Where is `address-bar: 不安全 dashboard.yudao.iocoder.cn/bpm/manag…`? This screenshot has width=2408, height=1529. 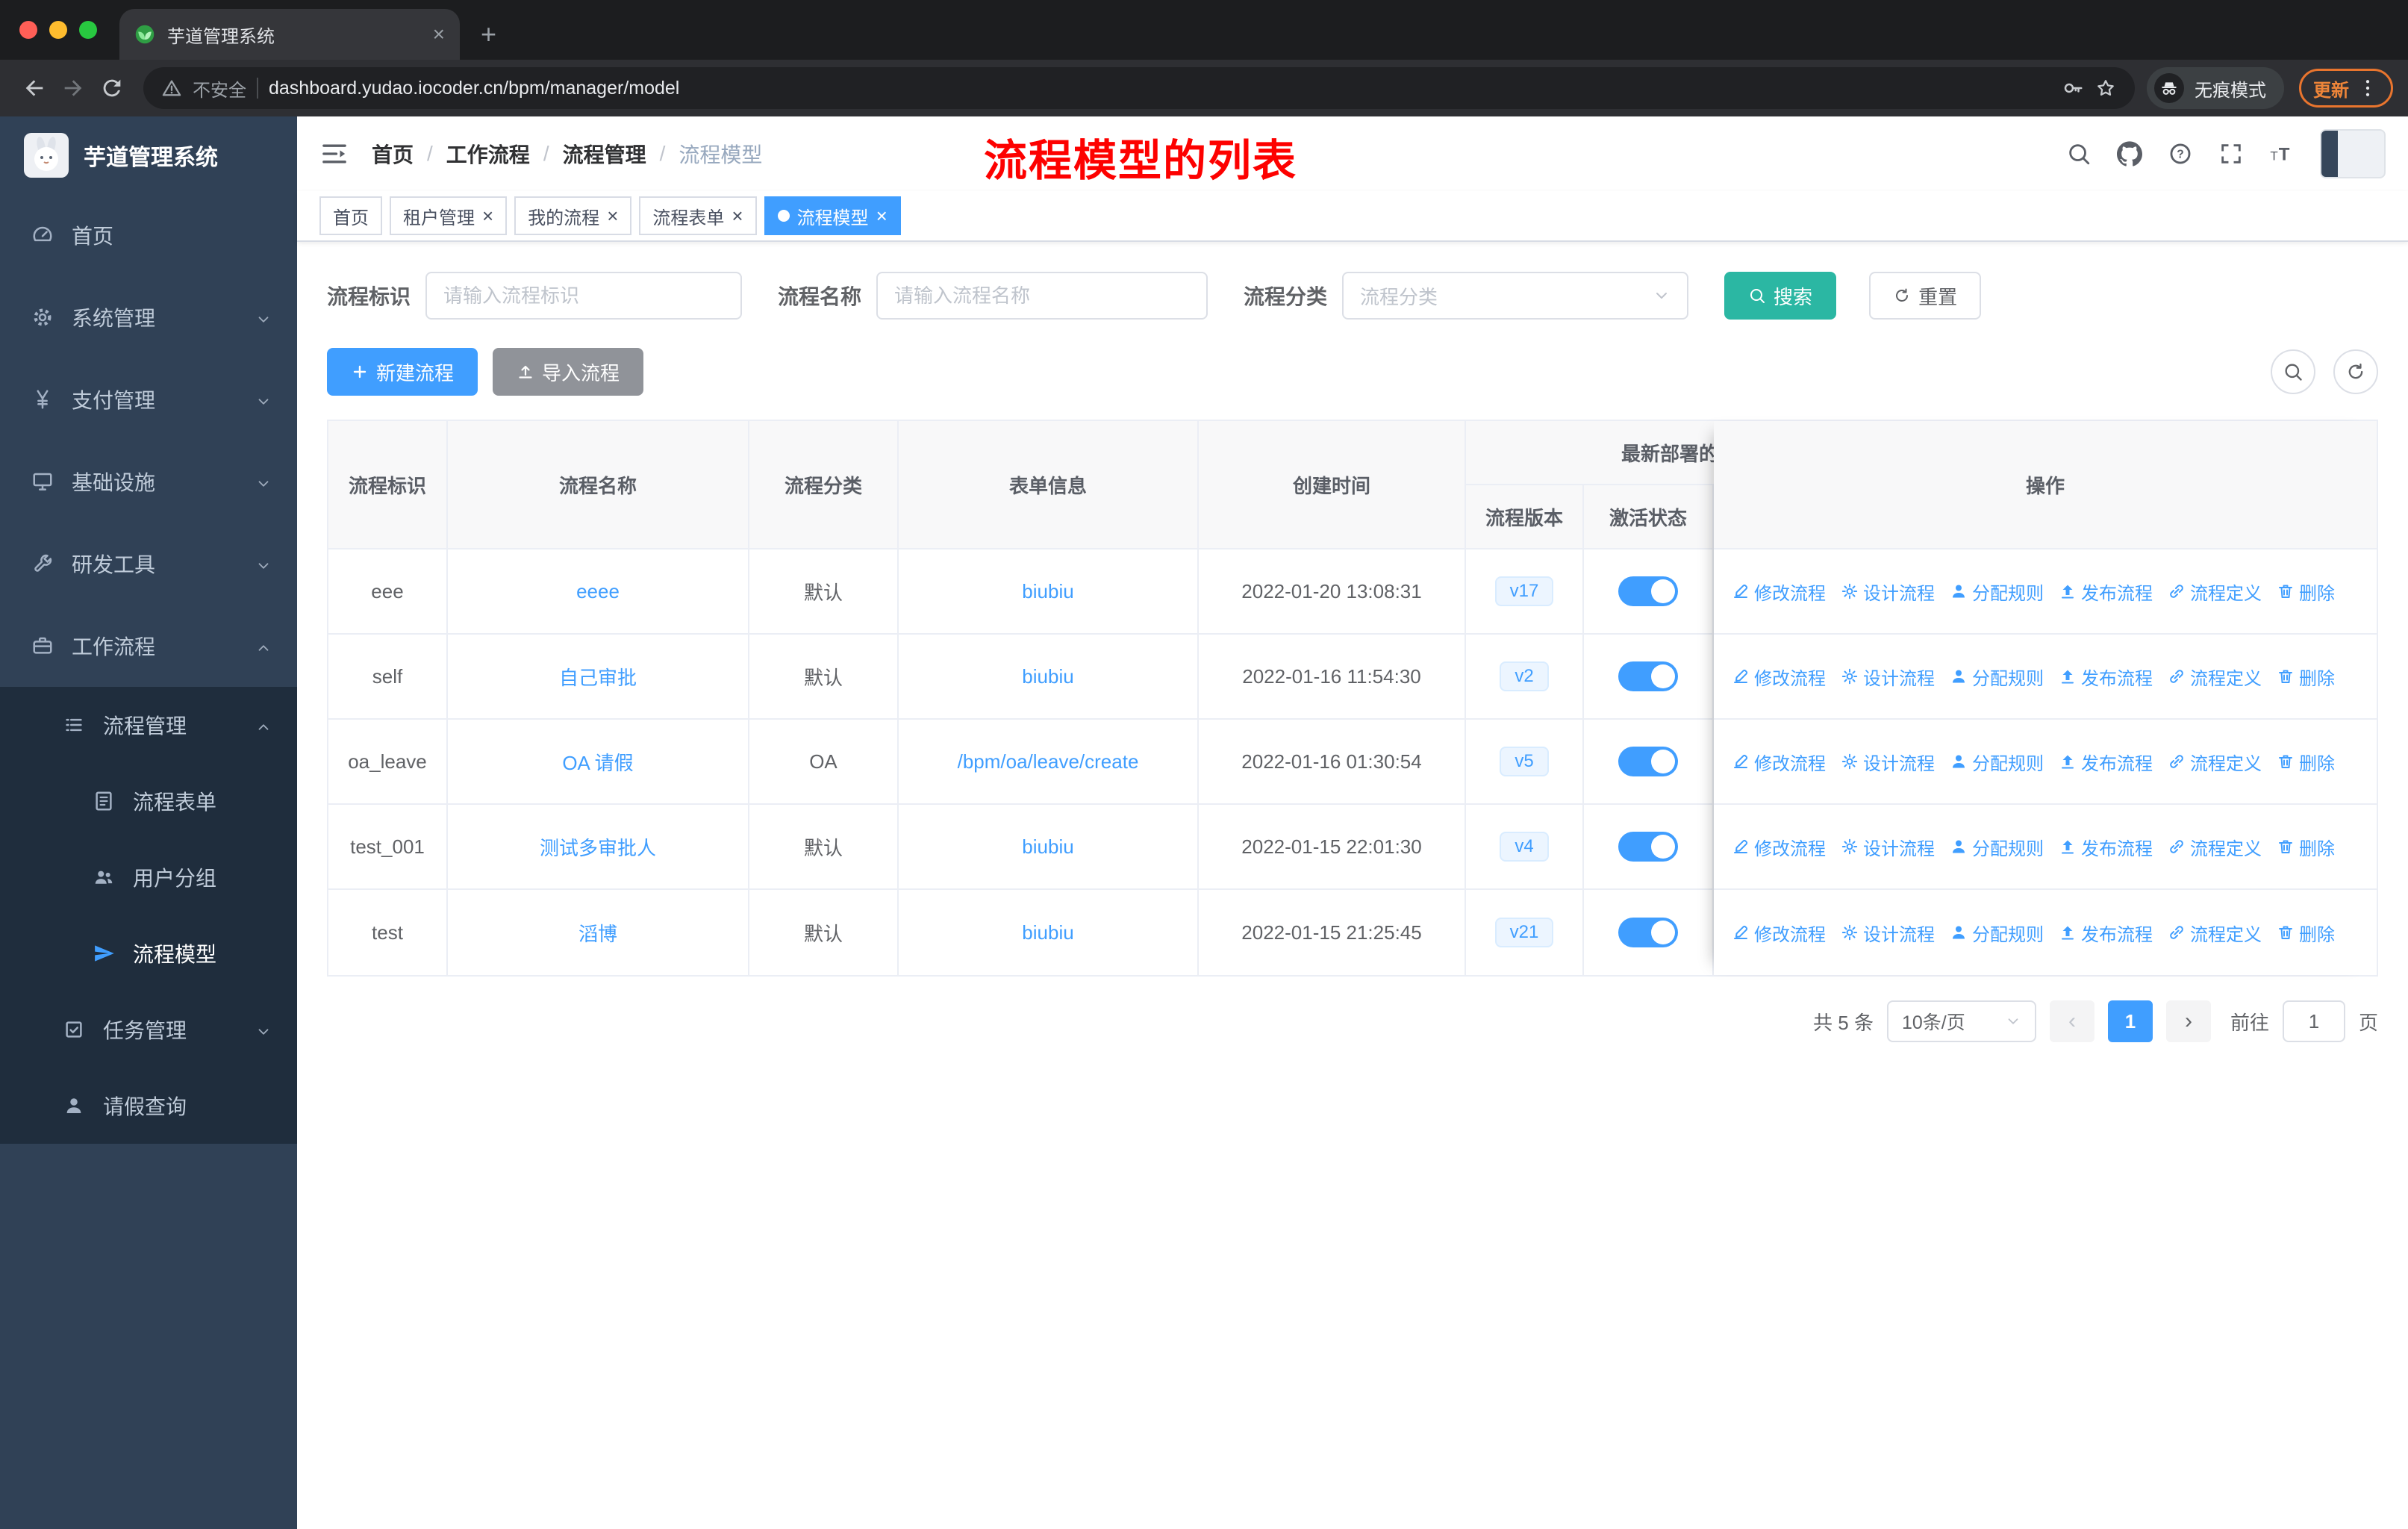
address-bar: 不安全 dashboard.yudao.iocoder.cn/bpm/manag… is located at coordinates (1139, 88).